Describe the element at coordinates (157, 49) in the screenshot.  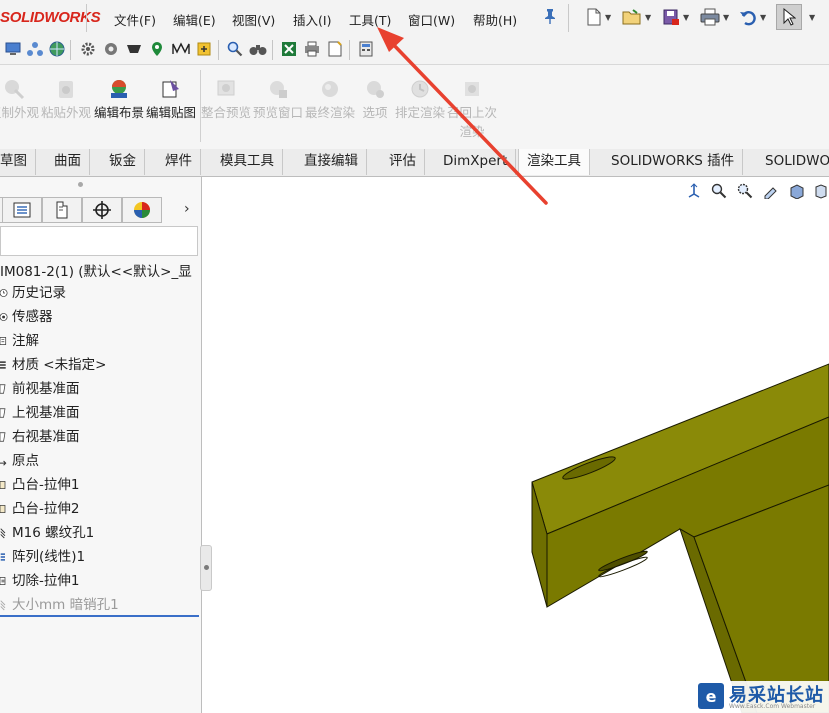
I see `location-marker-icon` at that location.